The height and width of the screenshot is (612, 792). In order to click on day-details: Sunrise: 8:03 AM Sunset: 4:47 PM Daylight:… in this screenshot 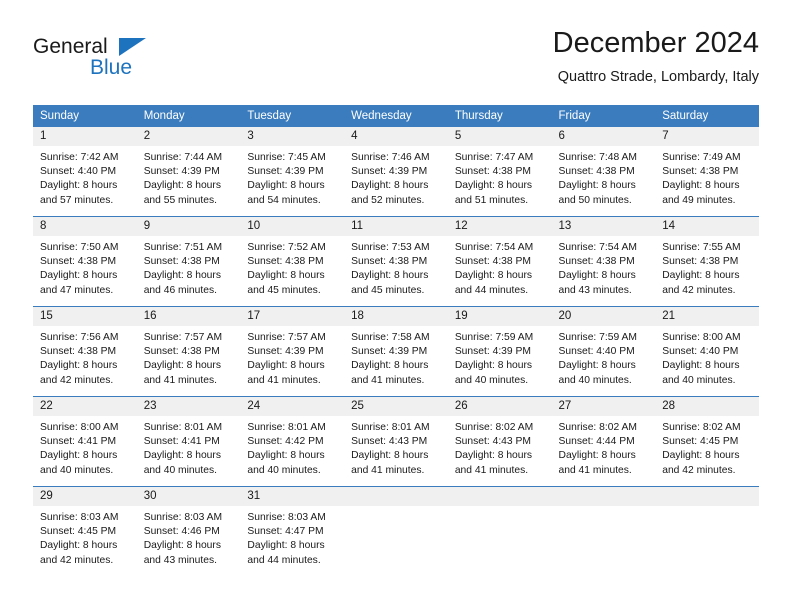, I will do `click(292, 537)`.